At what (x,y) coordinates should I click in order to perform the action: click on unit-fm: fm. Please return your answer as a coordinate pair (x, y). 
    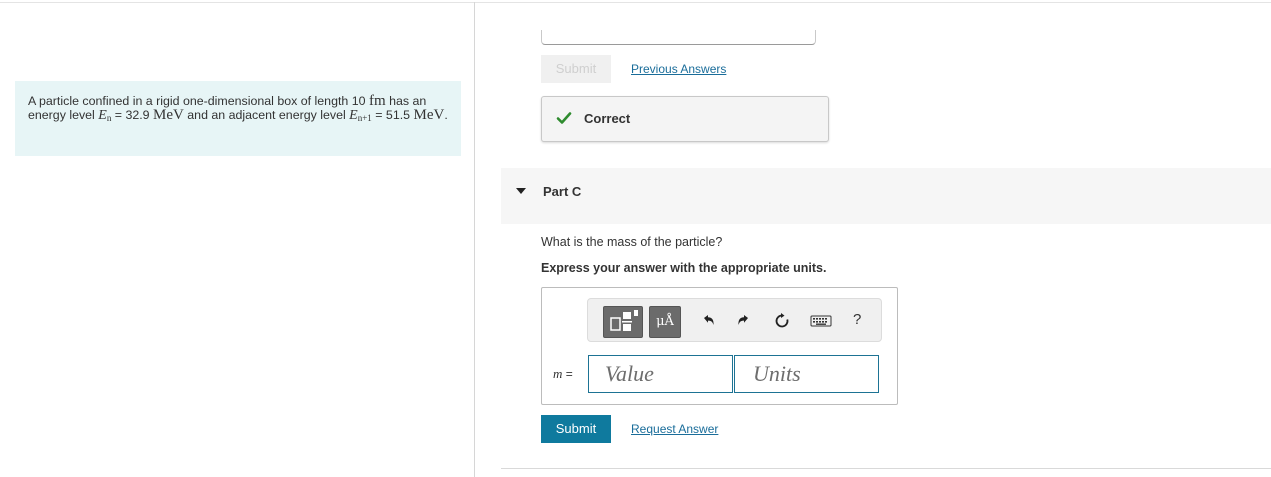
    Looking at the image, I should click on (377, 101).